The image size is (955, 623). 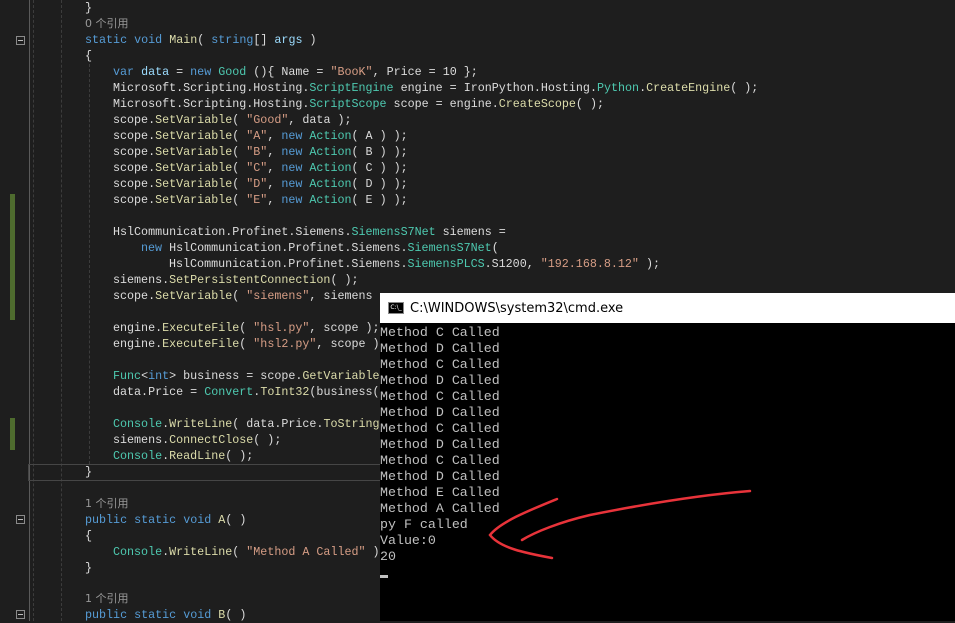 What do you see at coordinates (229, 392) in the screenshot?
I see `code-token: Convert` at bounding box center [229, 392].